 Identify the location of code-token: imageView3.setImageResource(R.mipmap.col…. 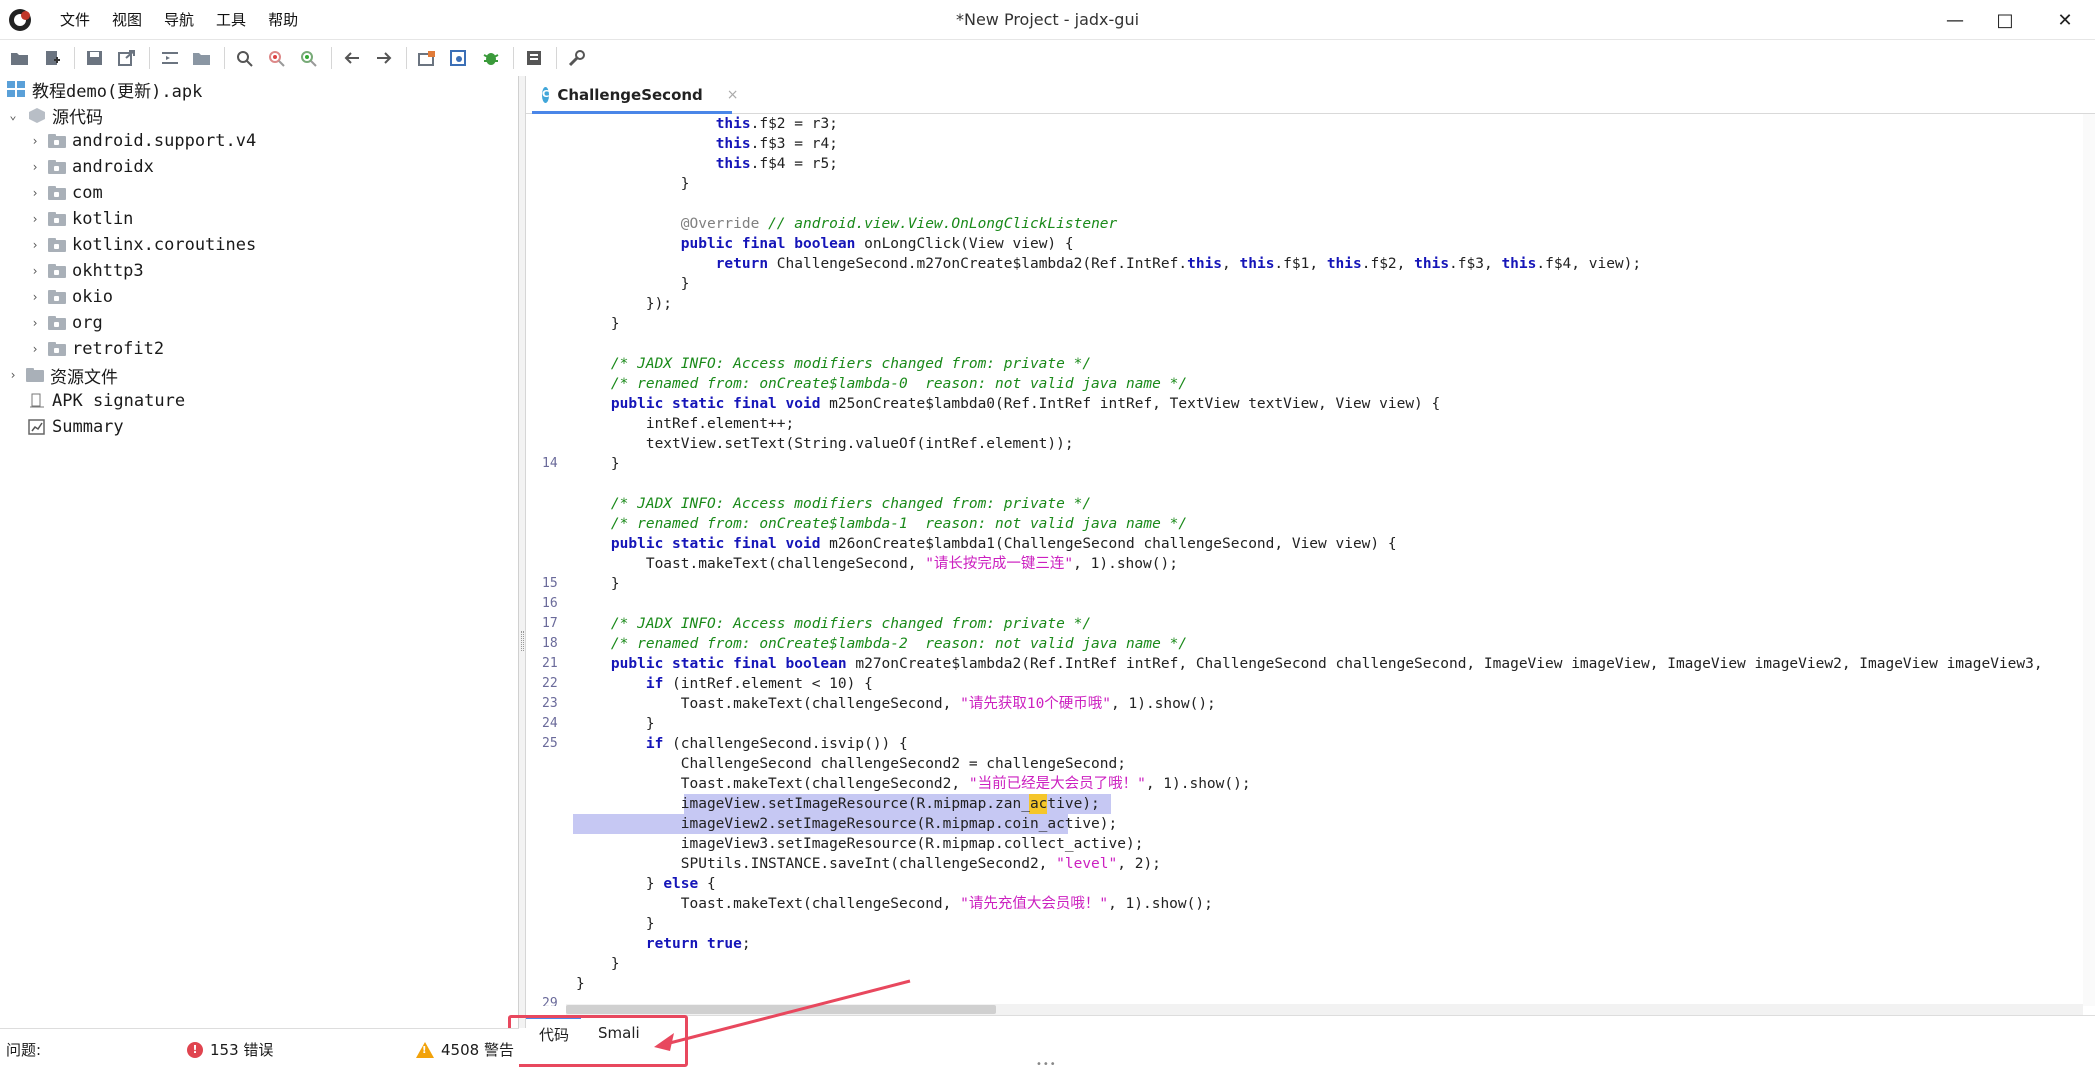
(860, 844).